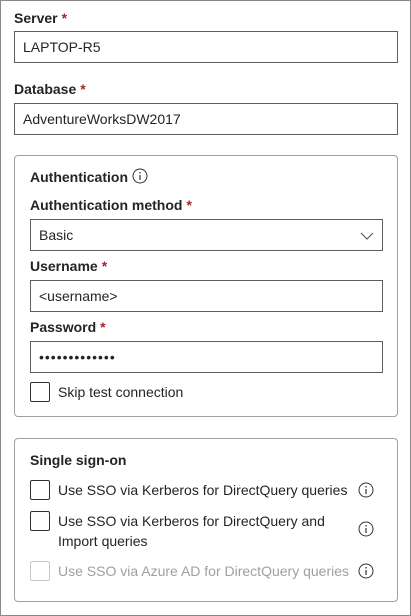 The width and height of the screenshot is (411, 616). I want to click on sso-kerberos-directquery-import-checkbox, so click(40, 521).